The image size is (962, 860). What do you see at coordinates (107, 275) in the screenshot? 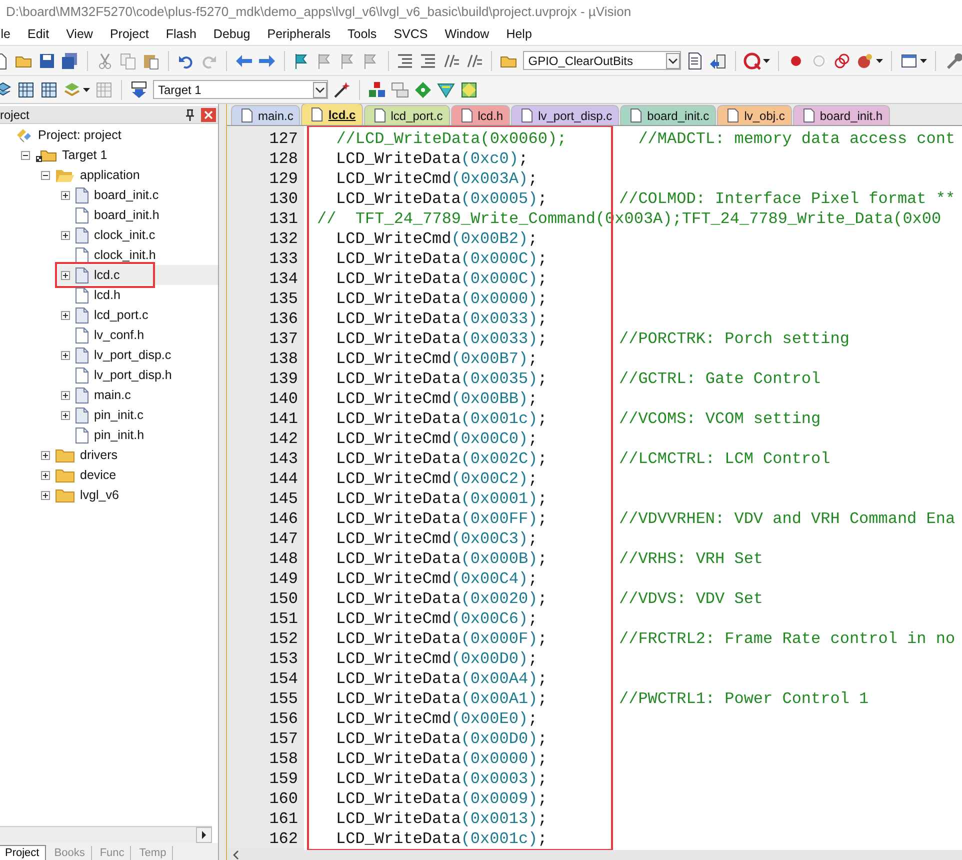
I see `tree-label: lcd.c` at bounding box center [107, 275].